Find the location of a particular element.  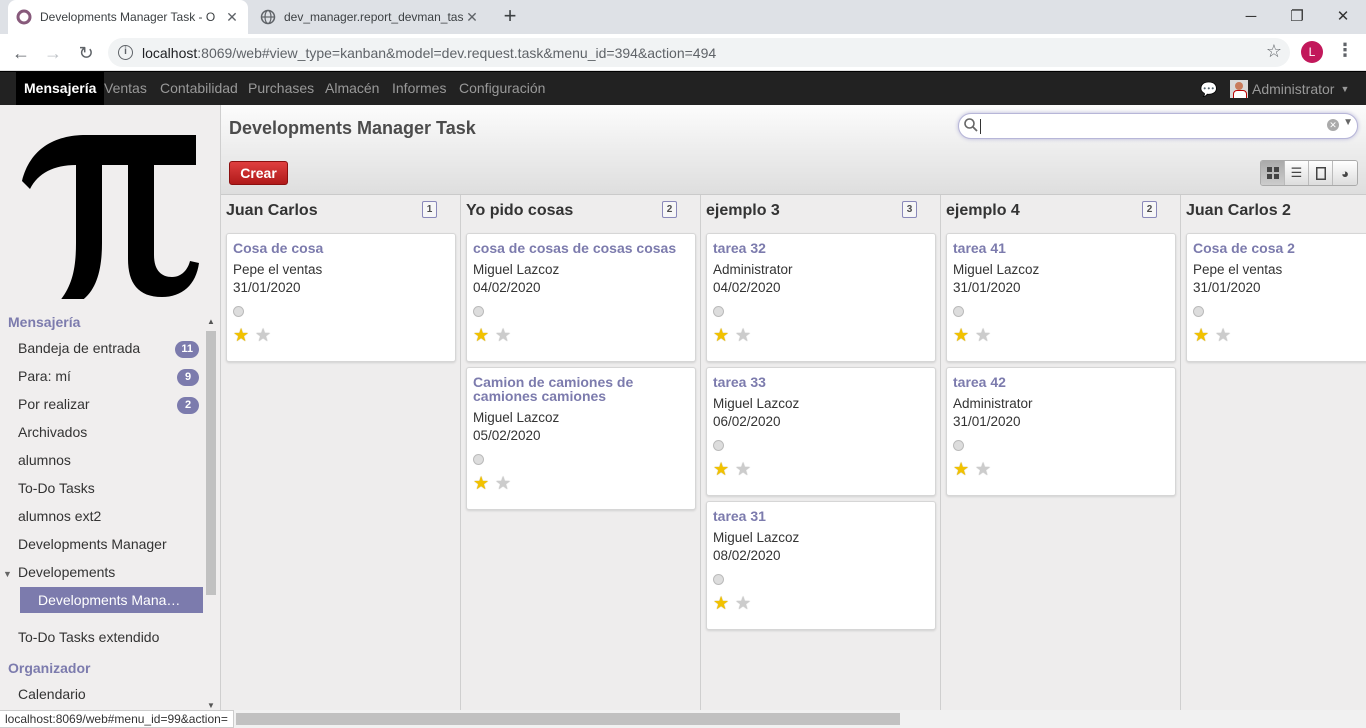

sidebar-item-bandeja: Bandeja de entrada 11 is located at coordinates (110, 351).